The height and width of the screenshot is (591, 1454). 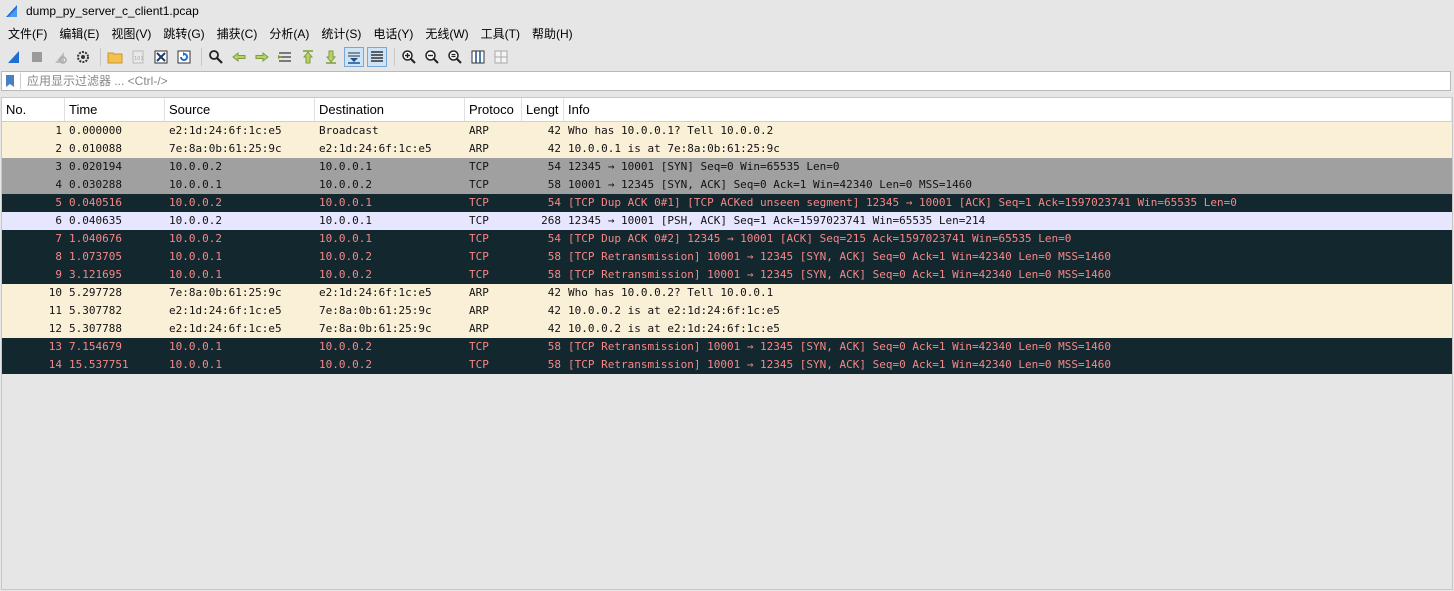 I want to click on menu-wireless: 无线(W), so click(x=446, y=33).